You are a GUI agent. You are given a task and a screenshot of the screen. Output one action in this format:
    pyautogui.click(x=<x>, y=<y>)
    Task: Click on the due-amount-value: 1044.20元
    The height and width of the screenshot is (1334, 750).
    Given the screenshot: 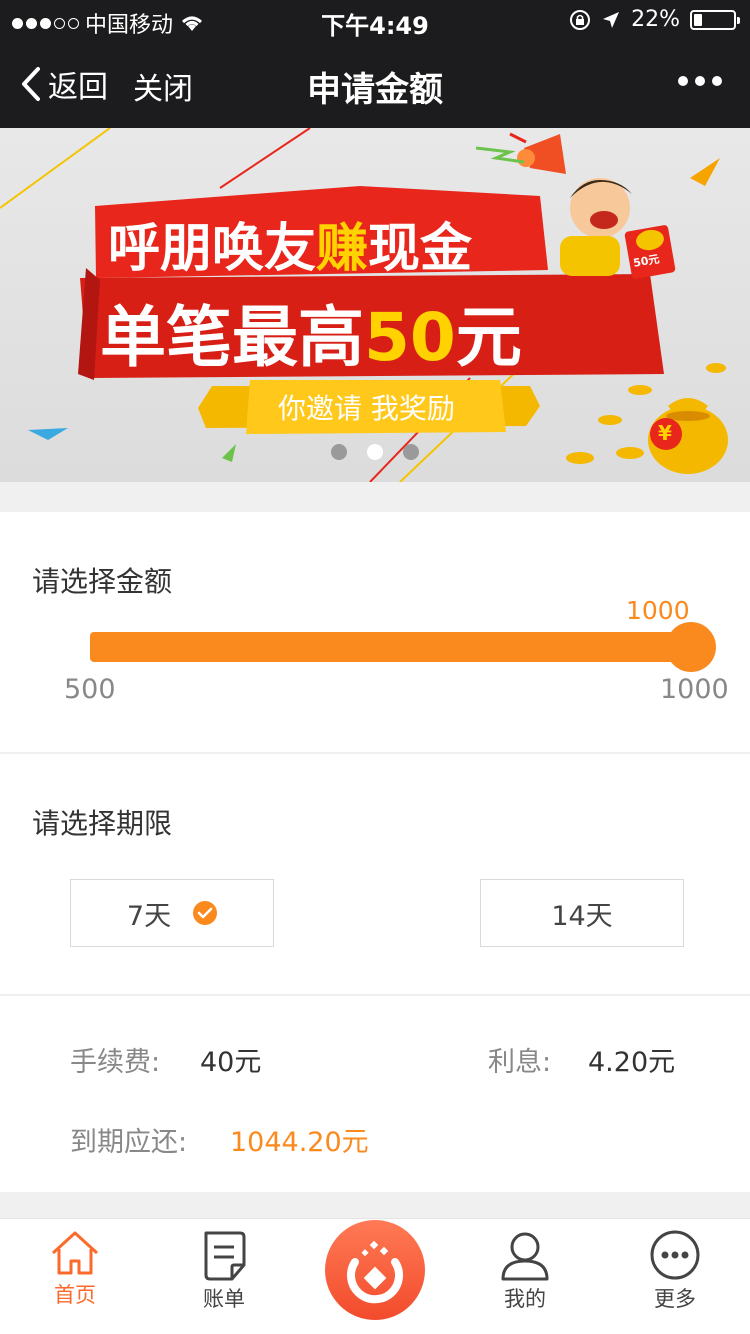 What is the action you would take?
    pyautogui.click(x=299, y=1142)
    